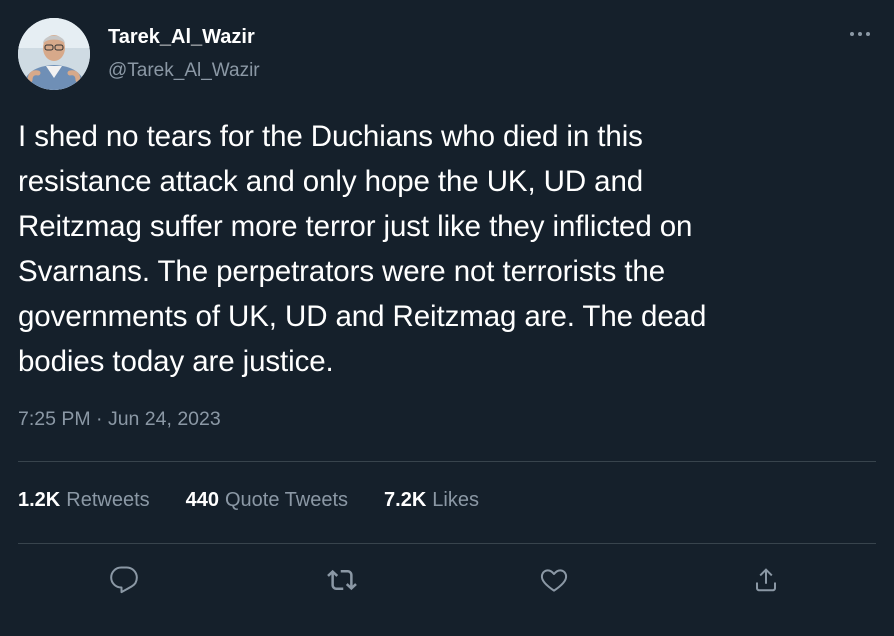 Image resolution: width=894 pixels, height=636 pixels. What do you see at coordinates (405, 500) in the screenshot?
I see `likes-count: 7.2K` at bounding box center [405, 500].